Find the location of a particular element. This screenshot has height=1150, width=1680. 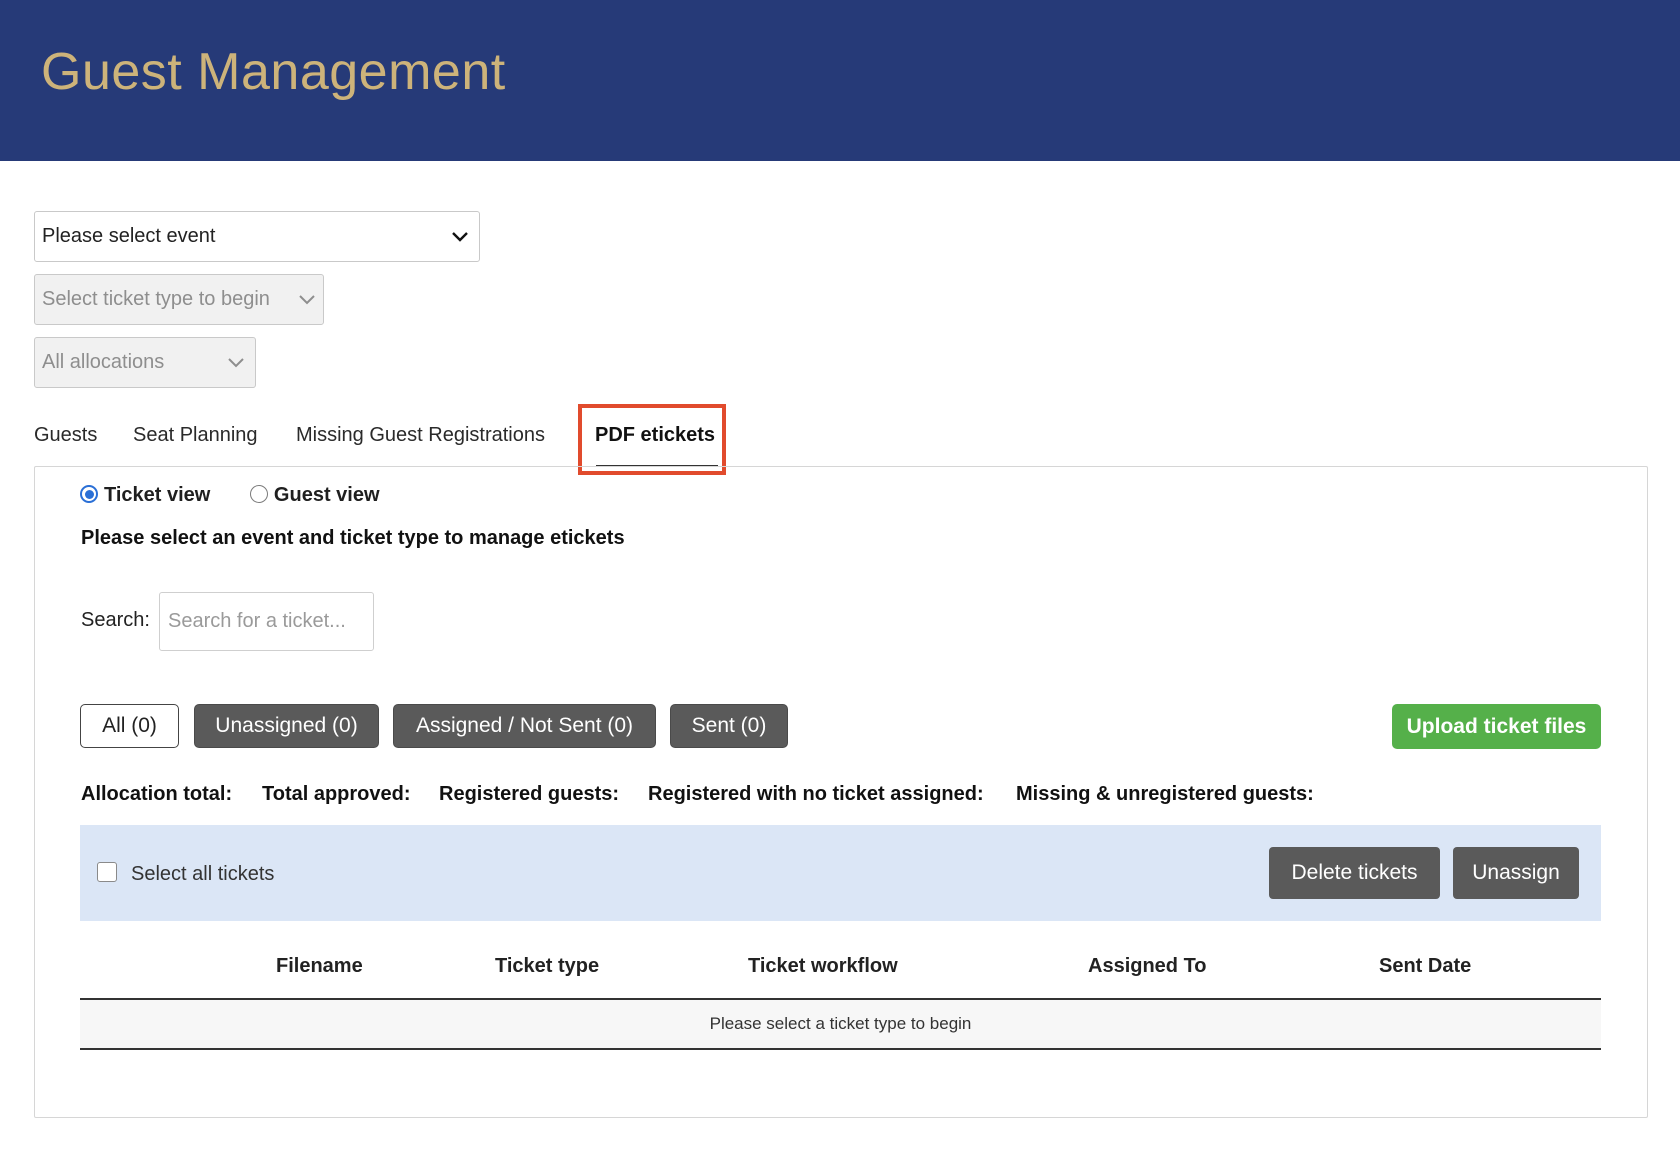

guest-view-radio is located at coordinates (258, 494).